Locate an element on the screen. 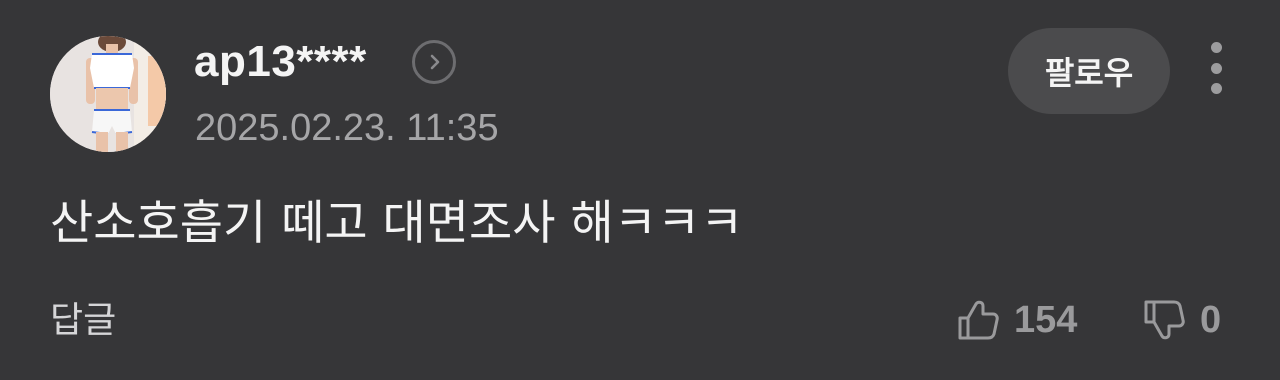  avatar-image is located at coordinates (108, 94).